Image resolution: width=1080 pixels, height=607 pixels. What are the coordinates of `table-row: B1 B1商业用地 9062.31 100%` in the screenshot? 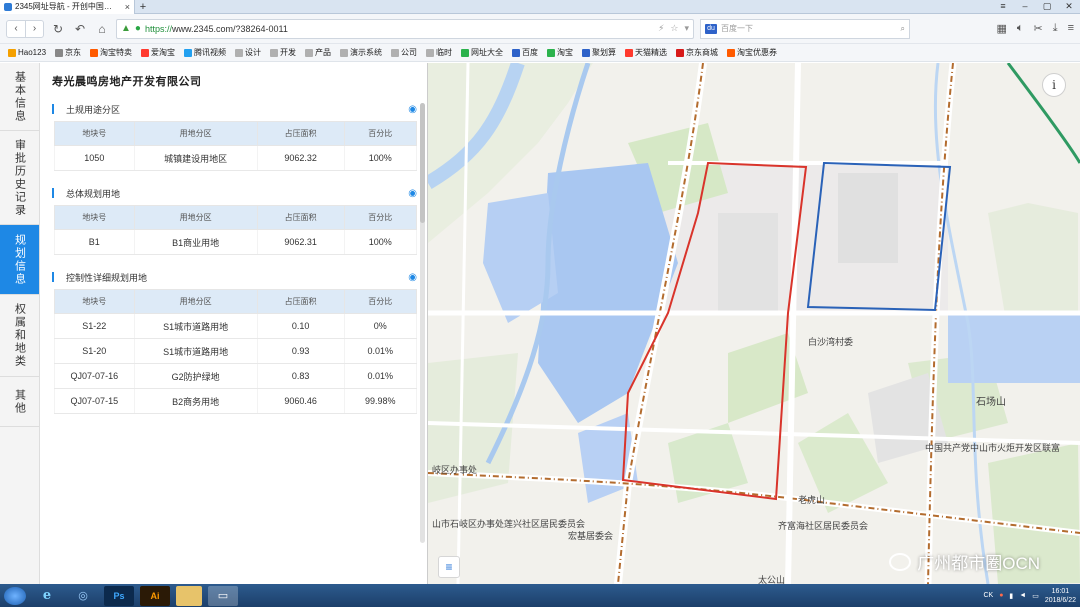 It's located at (236, 242).